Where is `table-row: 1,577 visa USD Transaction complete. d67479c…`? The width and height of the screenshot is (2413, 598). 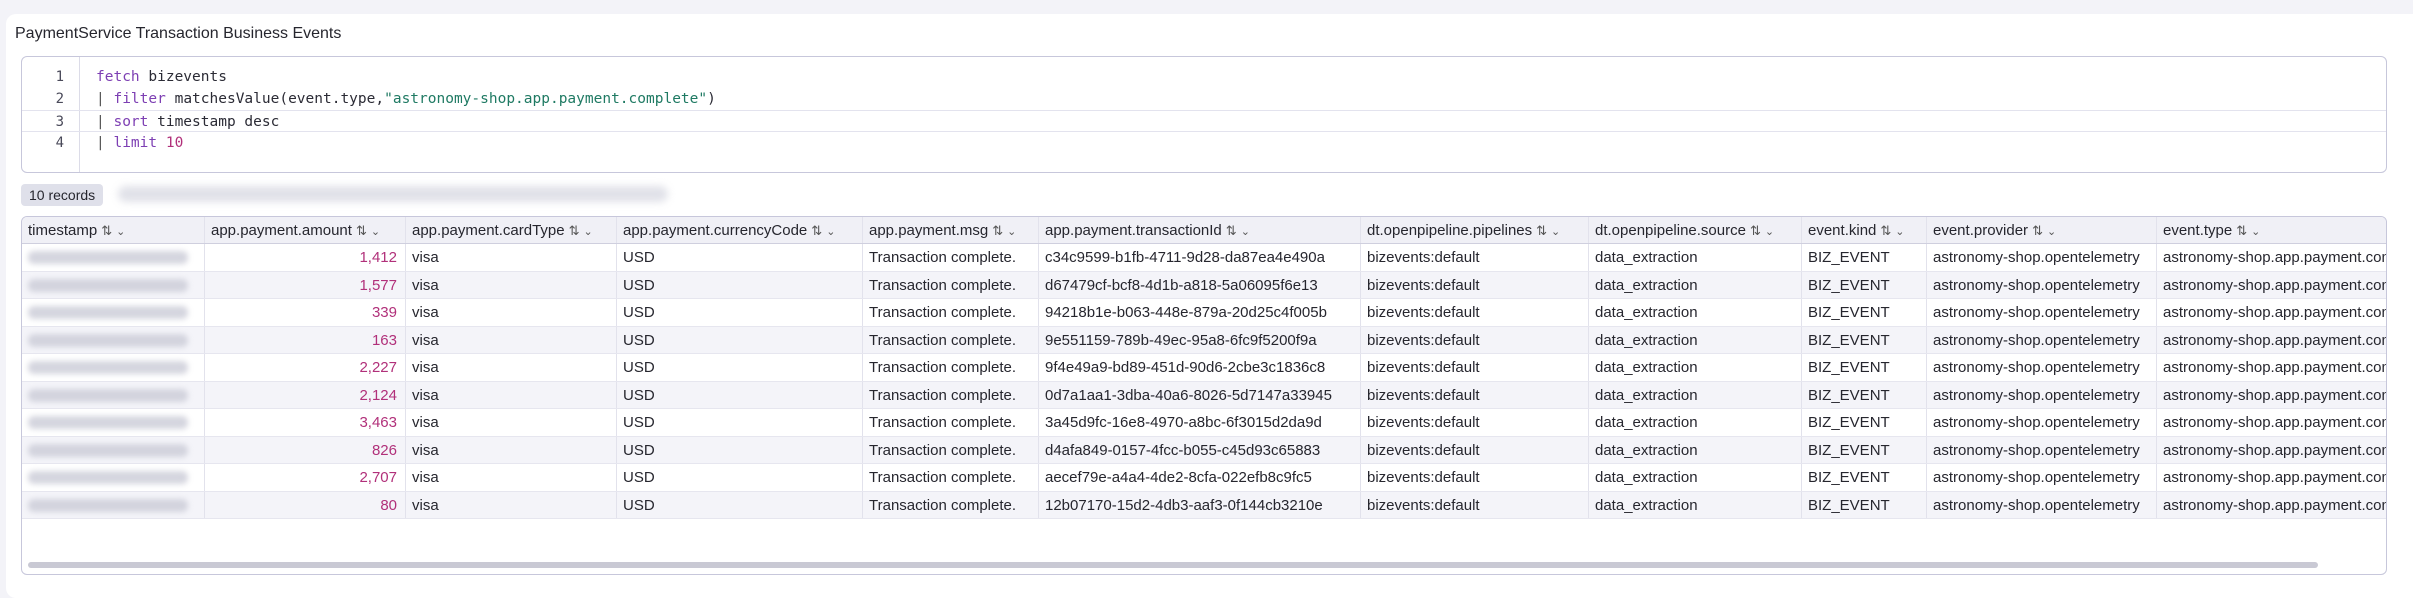
table-row: 1,577 visa USD Transaction complete. d67479c… is located at coordinates (1204, 285).